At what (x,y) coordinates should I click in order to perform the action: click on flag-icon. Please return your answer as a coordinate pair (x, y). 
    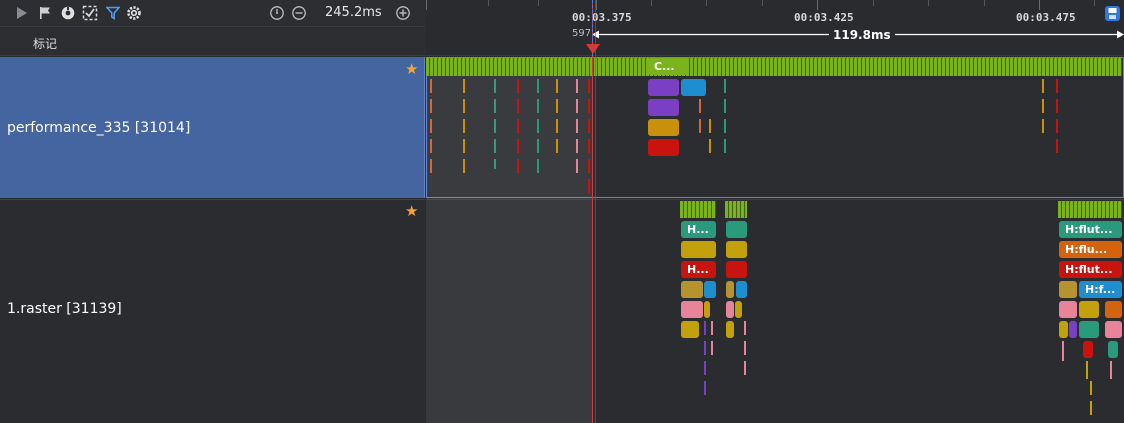
    Looking at the image, I should click on (45, 13).